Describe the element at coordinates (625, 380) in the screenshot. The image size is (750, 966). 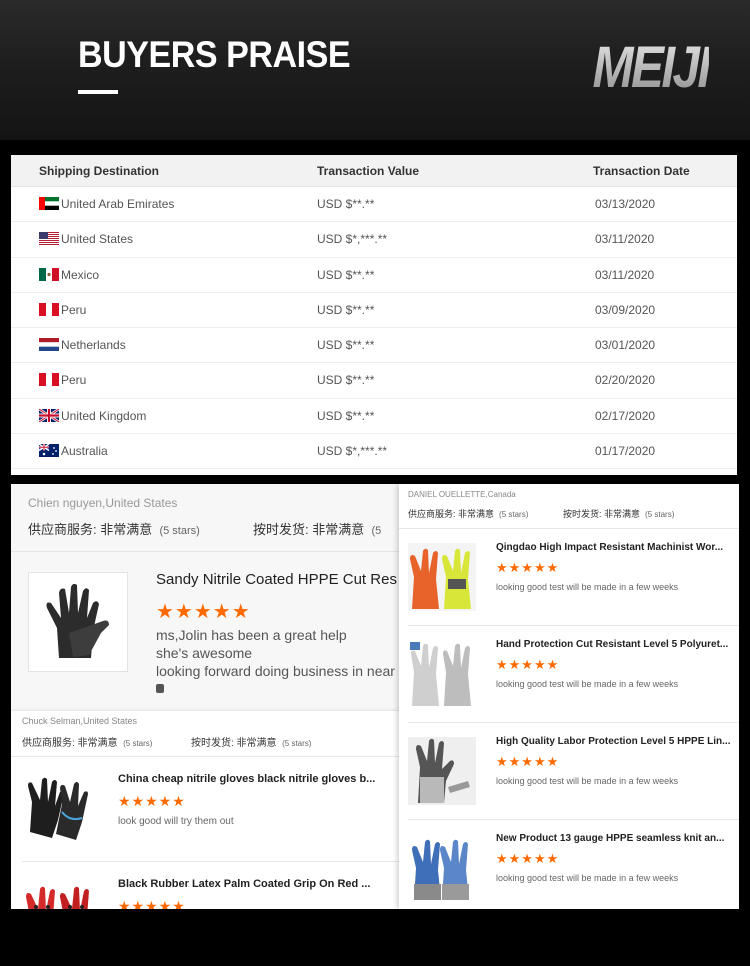
I see `date-cell: 02/20/2020` at that location.